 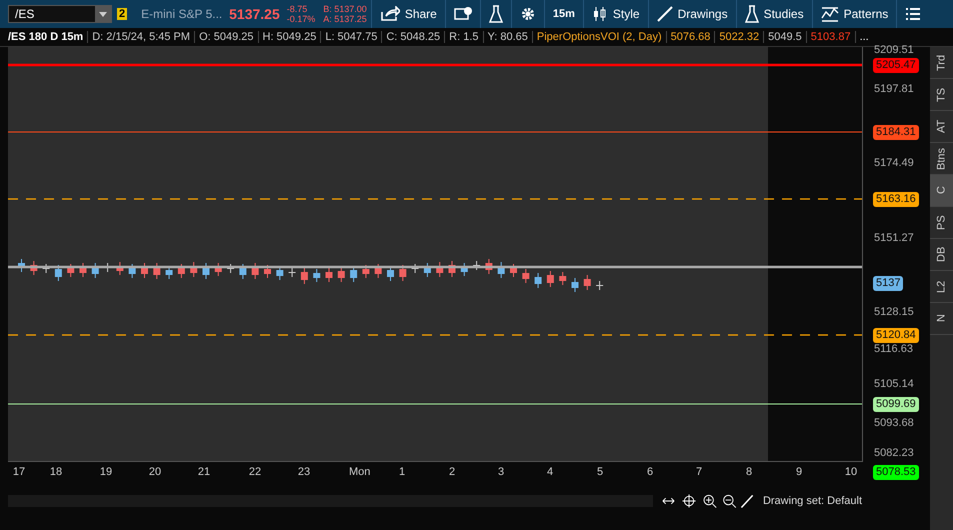 What do you see at coordinates (297, 9) in the screenshot?
I see `net-change: -8.75` at bounding box center [297, 9].